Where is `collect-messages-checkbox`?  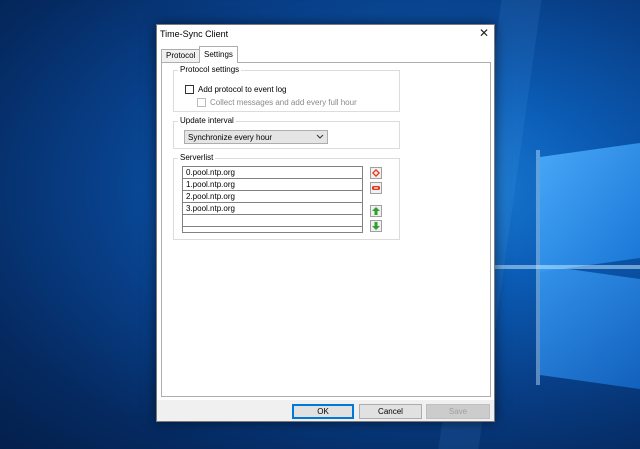 collect-messages-checkbox is located at coordinates (201, 102).